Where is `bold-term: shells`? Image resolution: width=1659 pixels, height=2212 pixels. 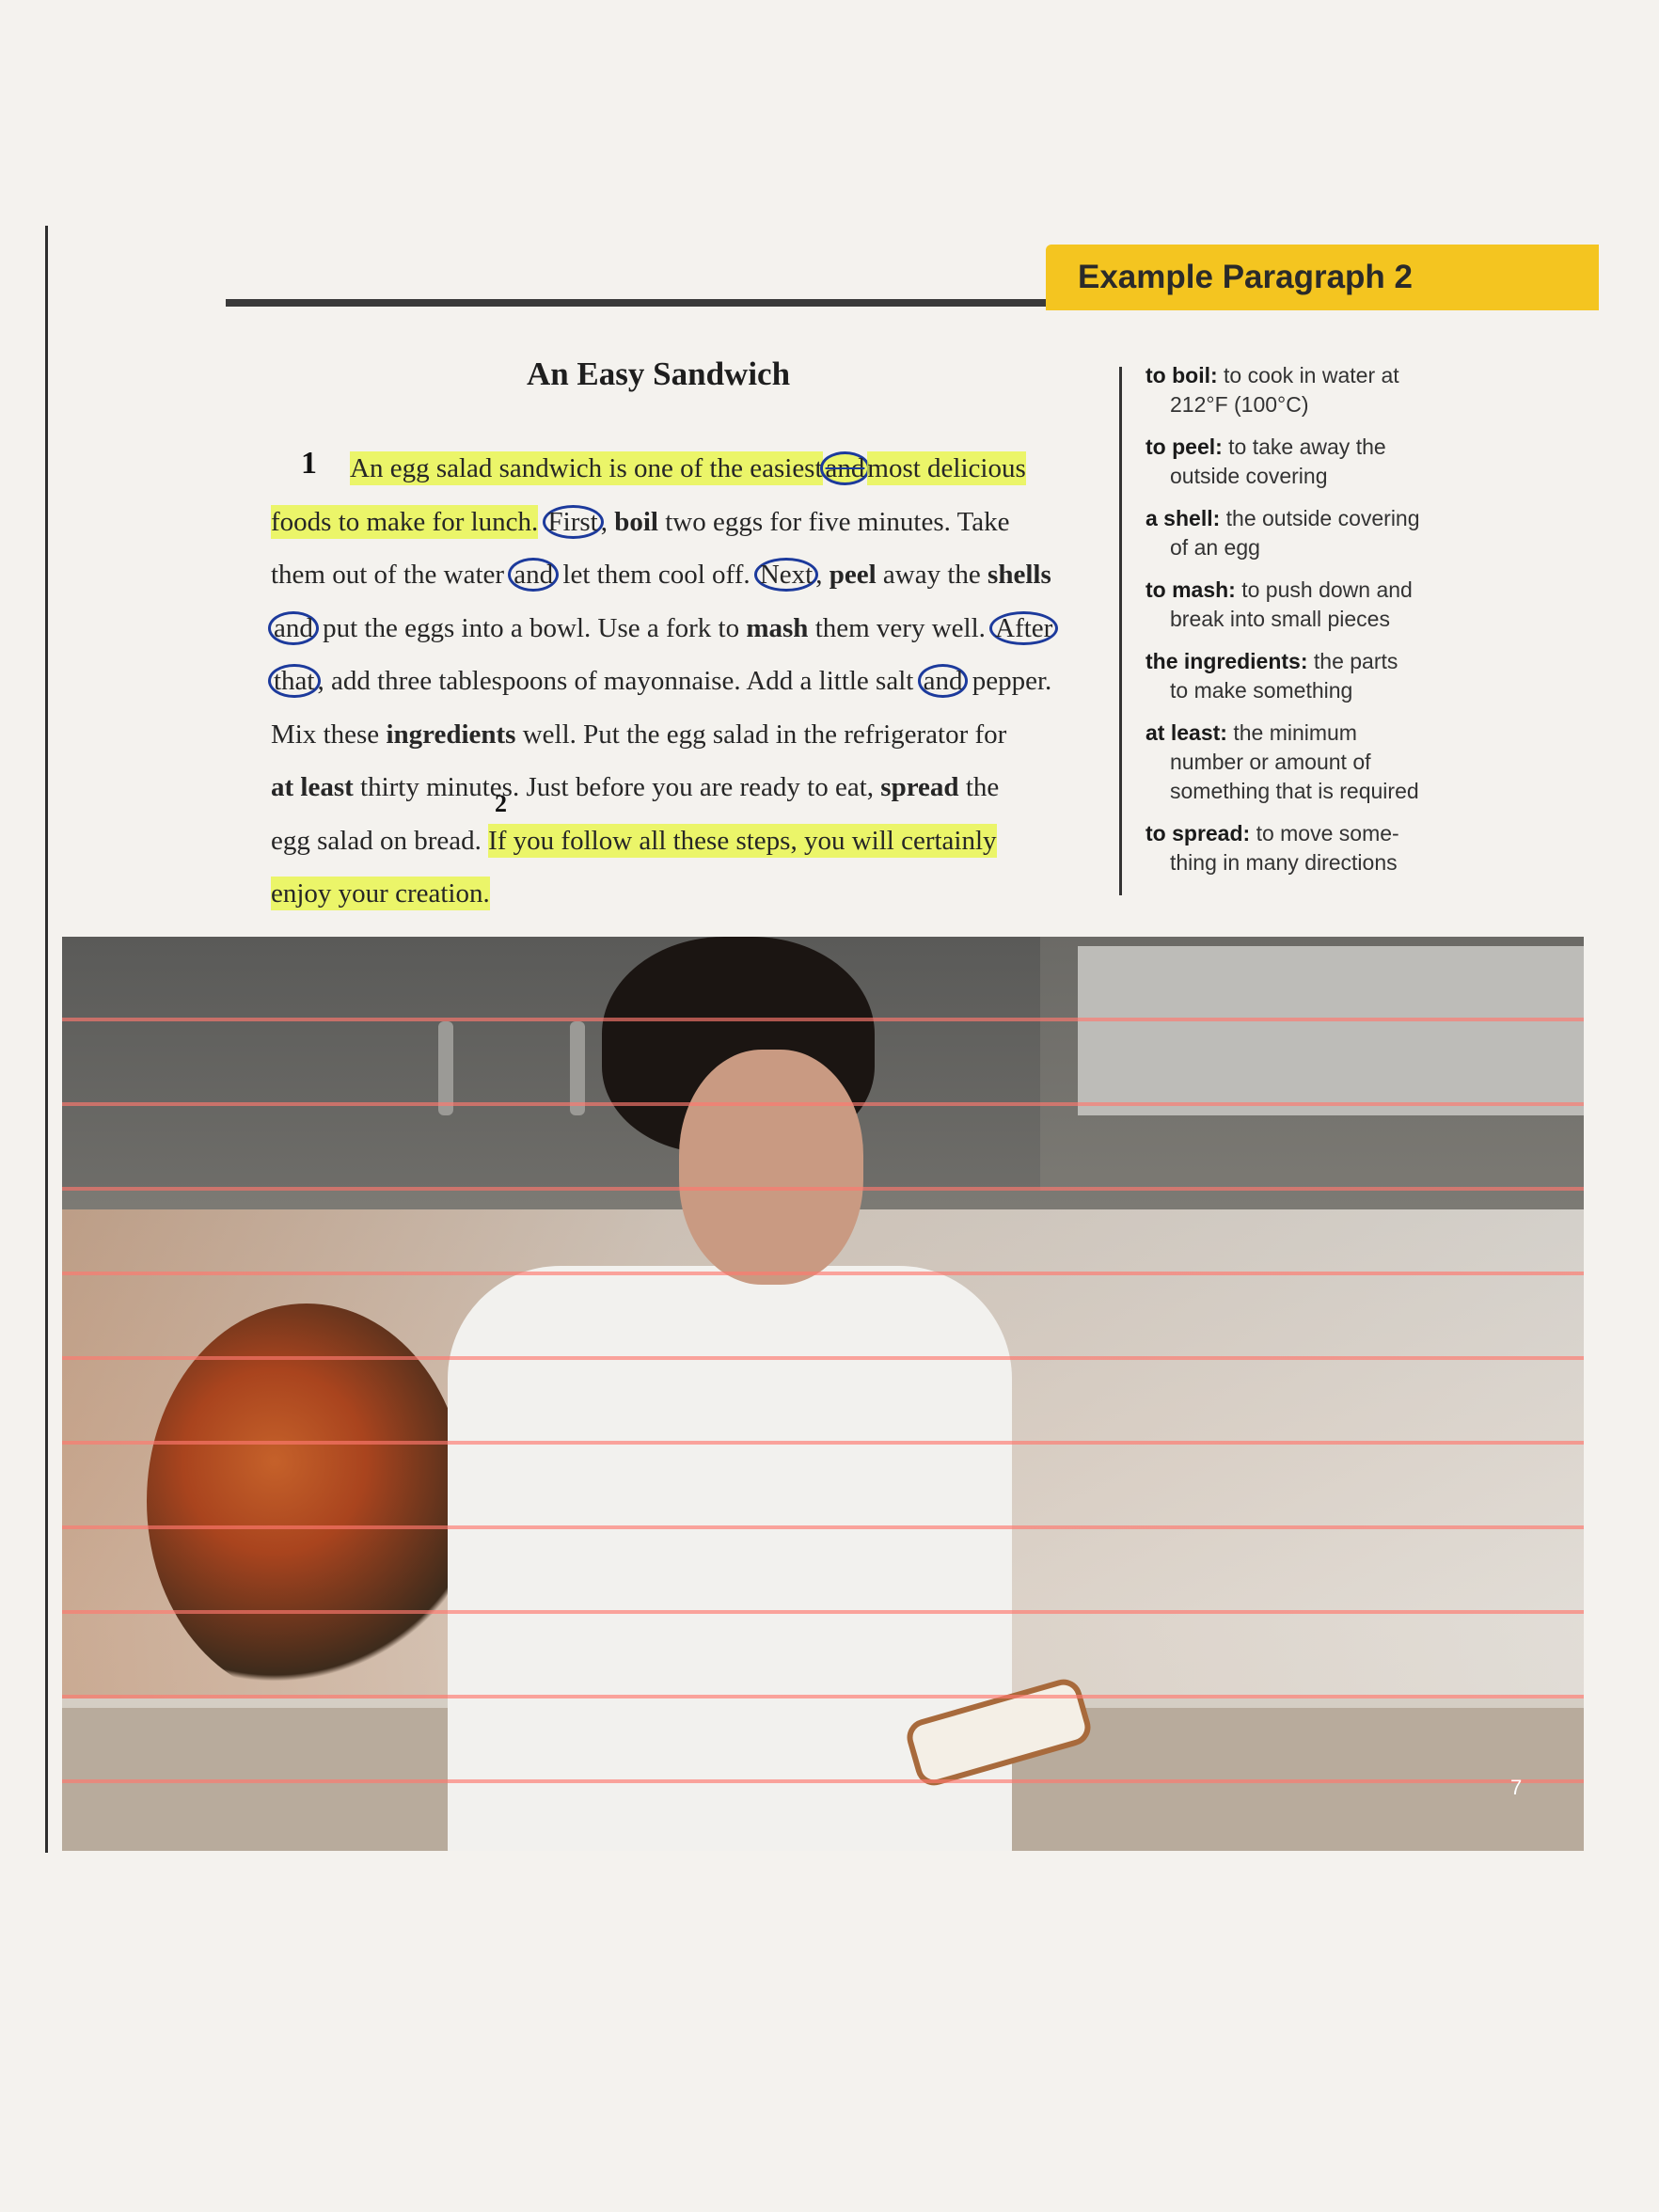
bold-term: shells is located at coordinates (1019, 575).